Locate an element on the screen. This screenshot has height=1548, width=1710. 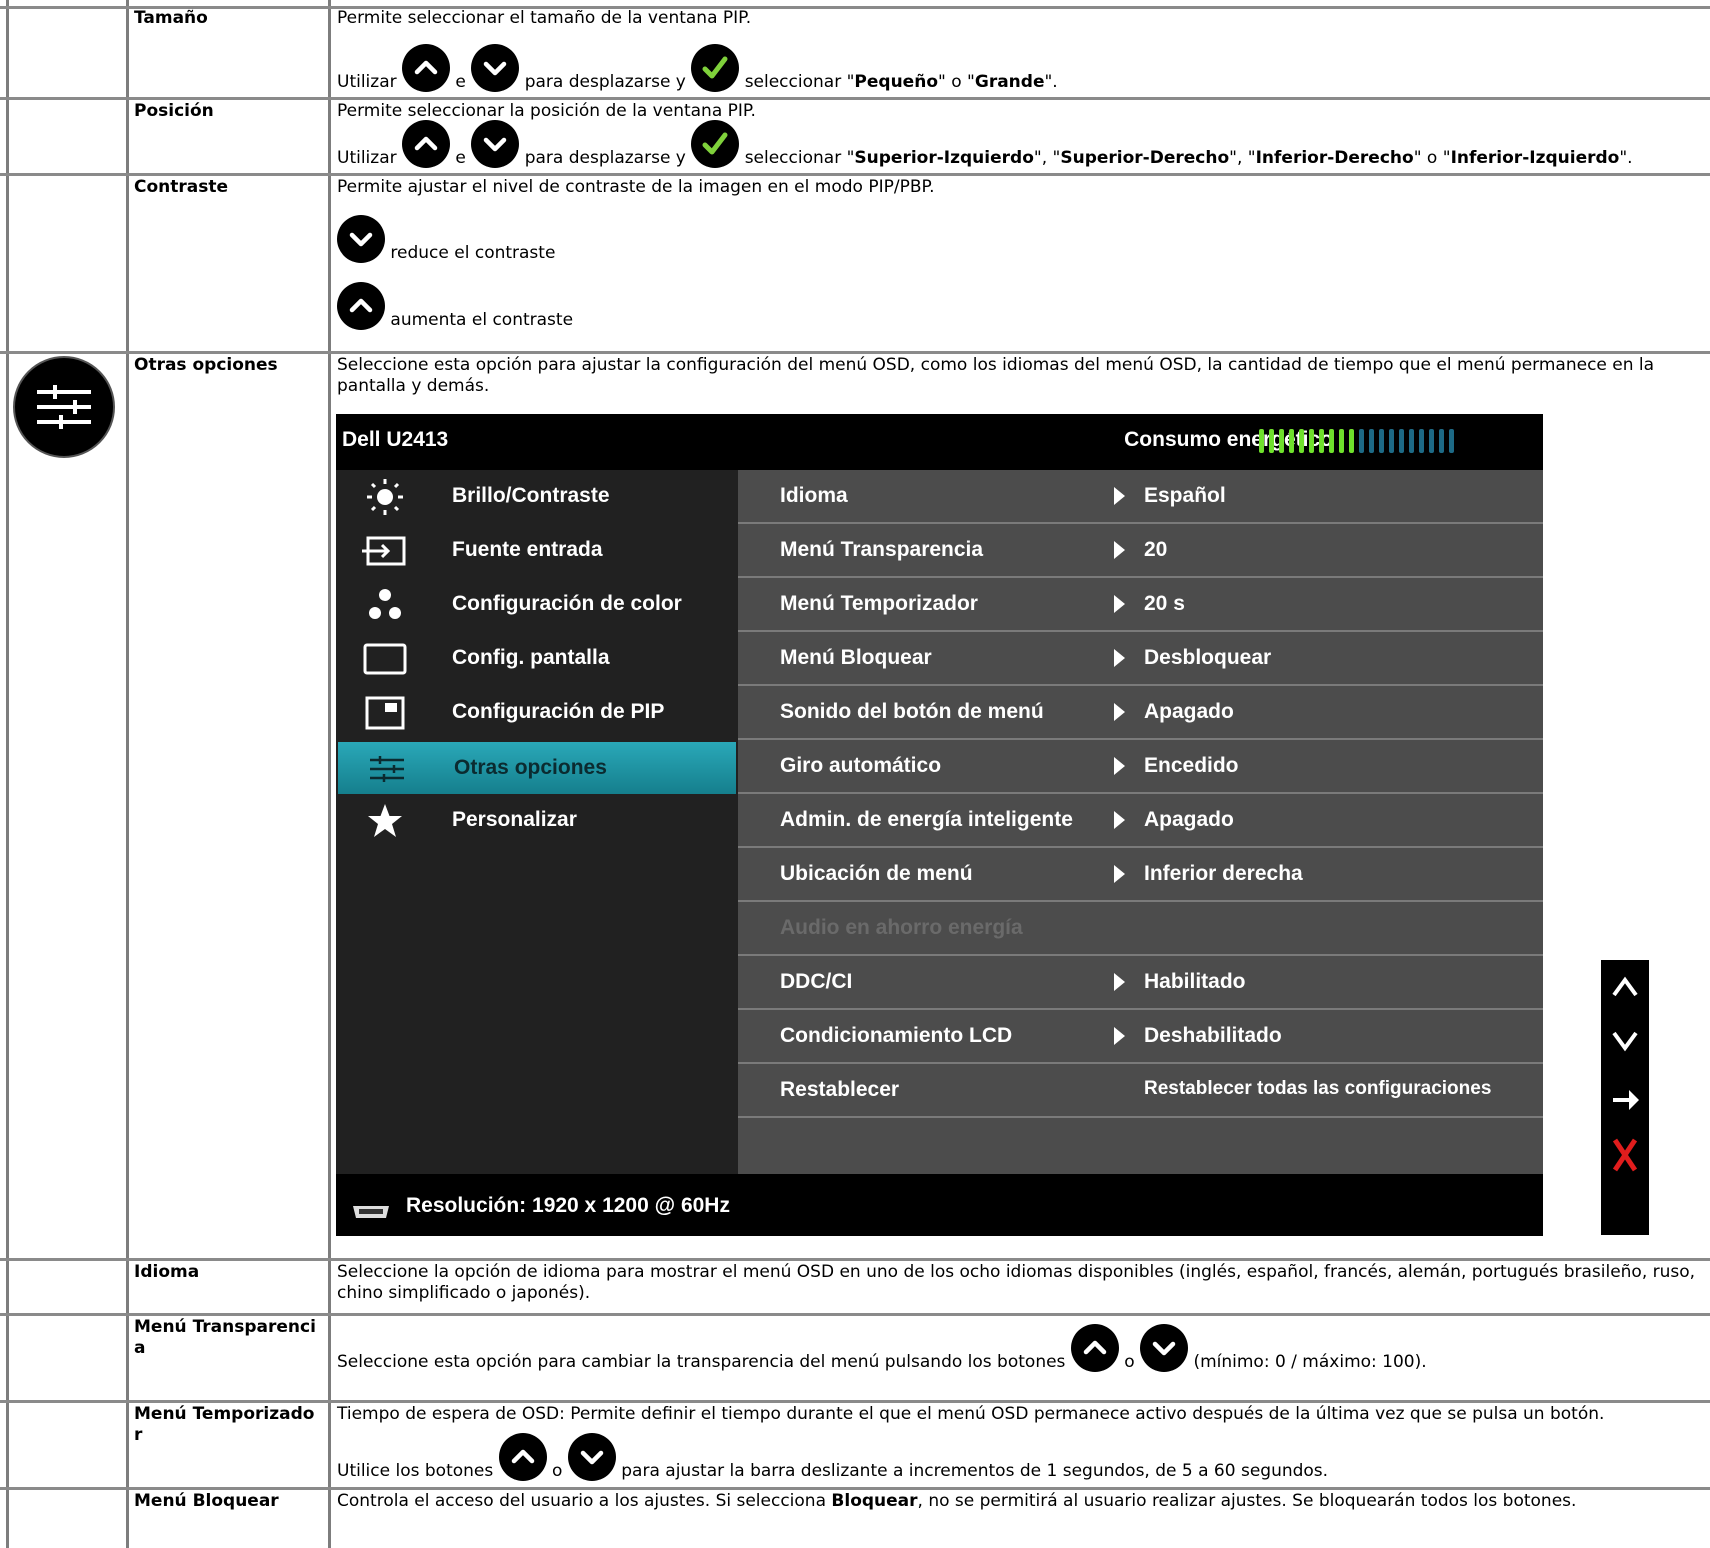
option-sonido: Sonido del botón de menú Apagado is located at coordinates (1140, 713).